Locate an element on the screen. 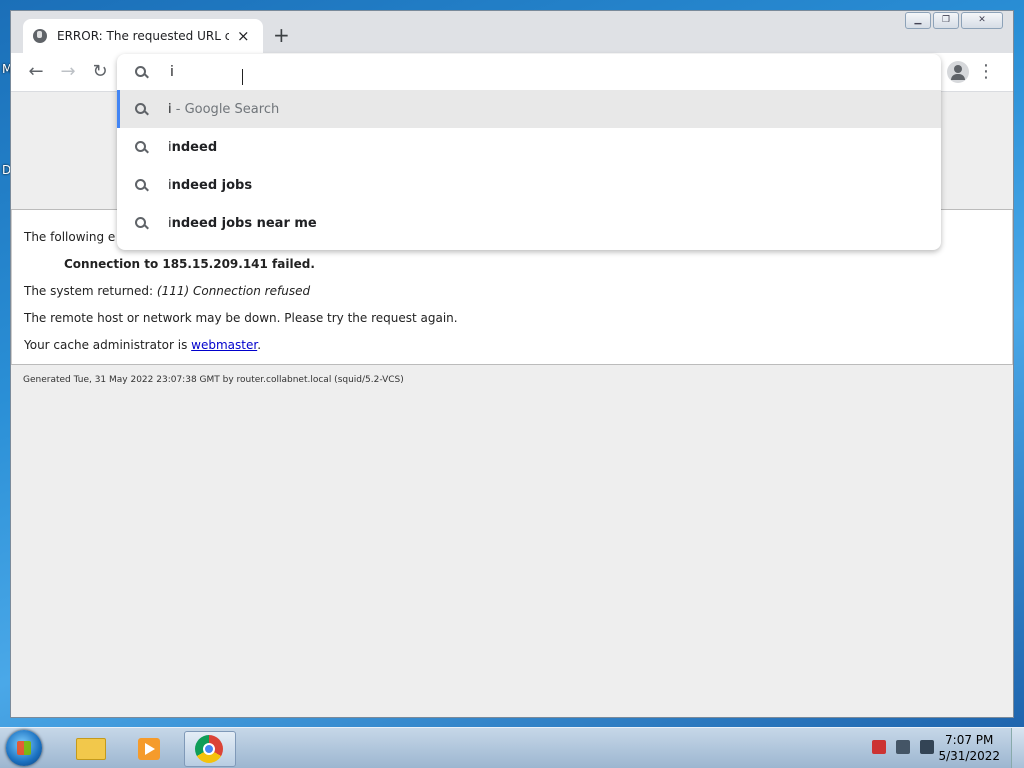  omnibox-suggestion: indeed jobs near me is located at coordinates (529, 223).